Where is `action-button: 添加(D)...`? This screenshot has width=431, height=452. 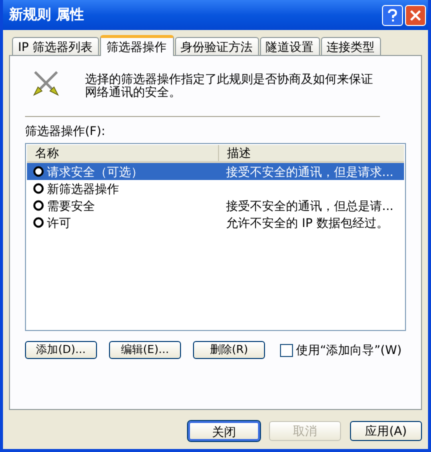 action-button: 添加(D)... is located at coordinates (61, 350).